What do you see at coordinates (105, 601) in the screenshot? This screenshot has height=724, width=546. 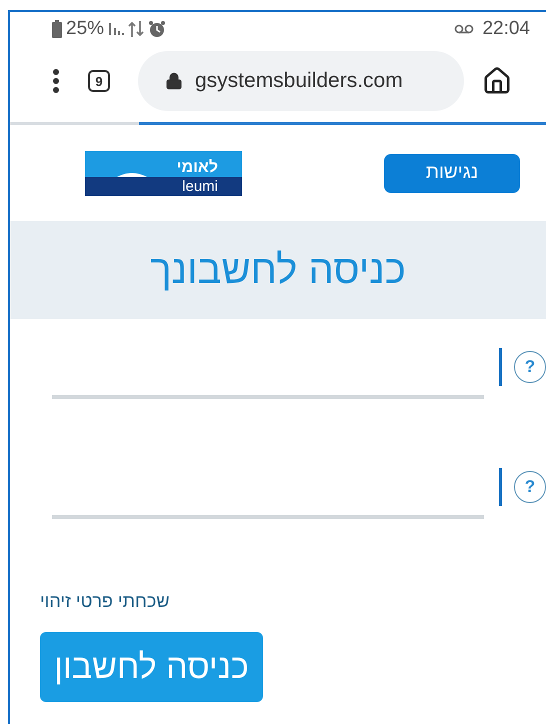 I see `forgot-details-link: שכחתי פרטי זיהוי` at bounding box center [105, 601].